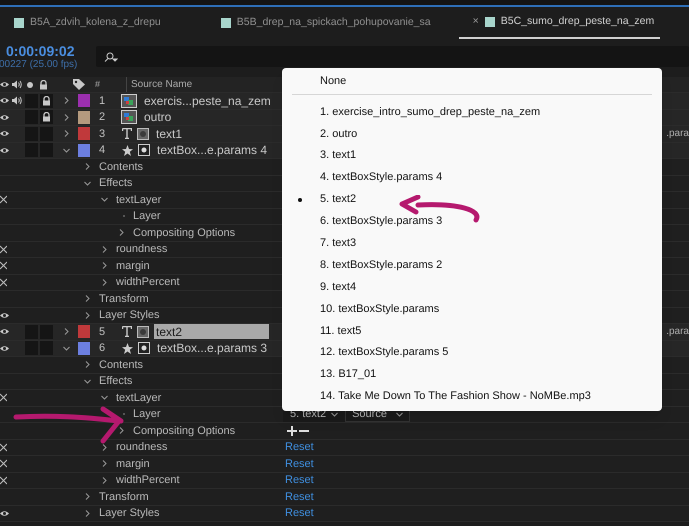 The height and width of the screenshot is (526, 689). Describe the element at coordinates (79, 84) in the screenshot. I see `tag-icon` at that location.